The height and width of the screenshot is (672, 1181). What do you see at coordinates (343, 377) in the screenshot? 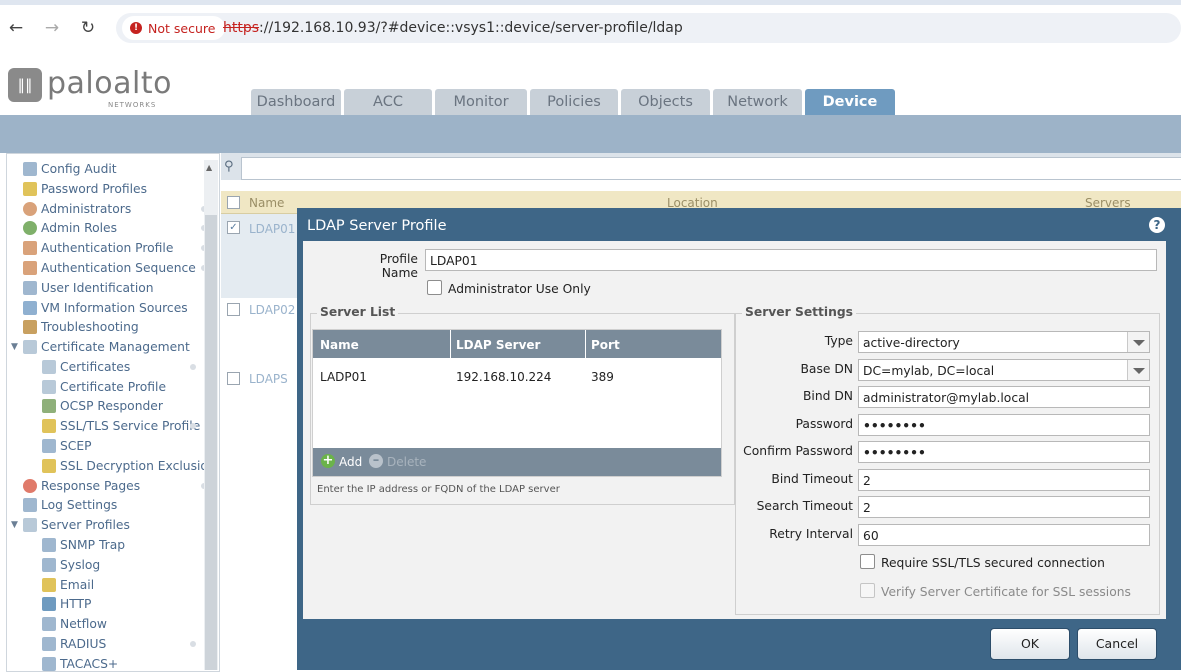
I see `server-row-name: LADP01` at bounding box center [343, 377].